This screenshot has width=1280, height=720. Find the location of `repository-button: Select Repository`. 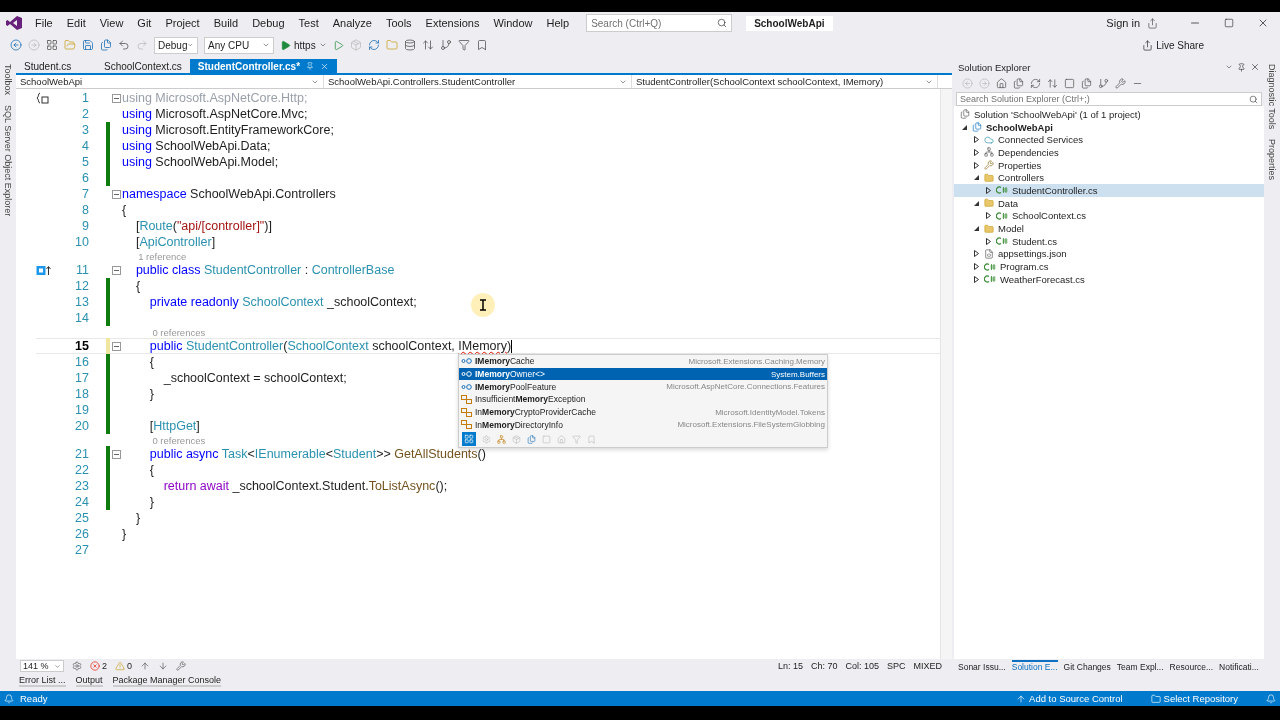

repository-button: Select Repository is located at coordinates (1194, 698).